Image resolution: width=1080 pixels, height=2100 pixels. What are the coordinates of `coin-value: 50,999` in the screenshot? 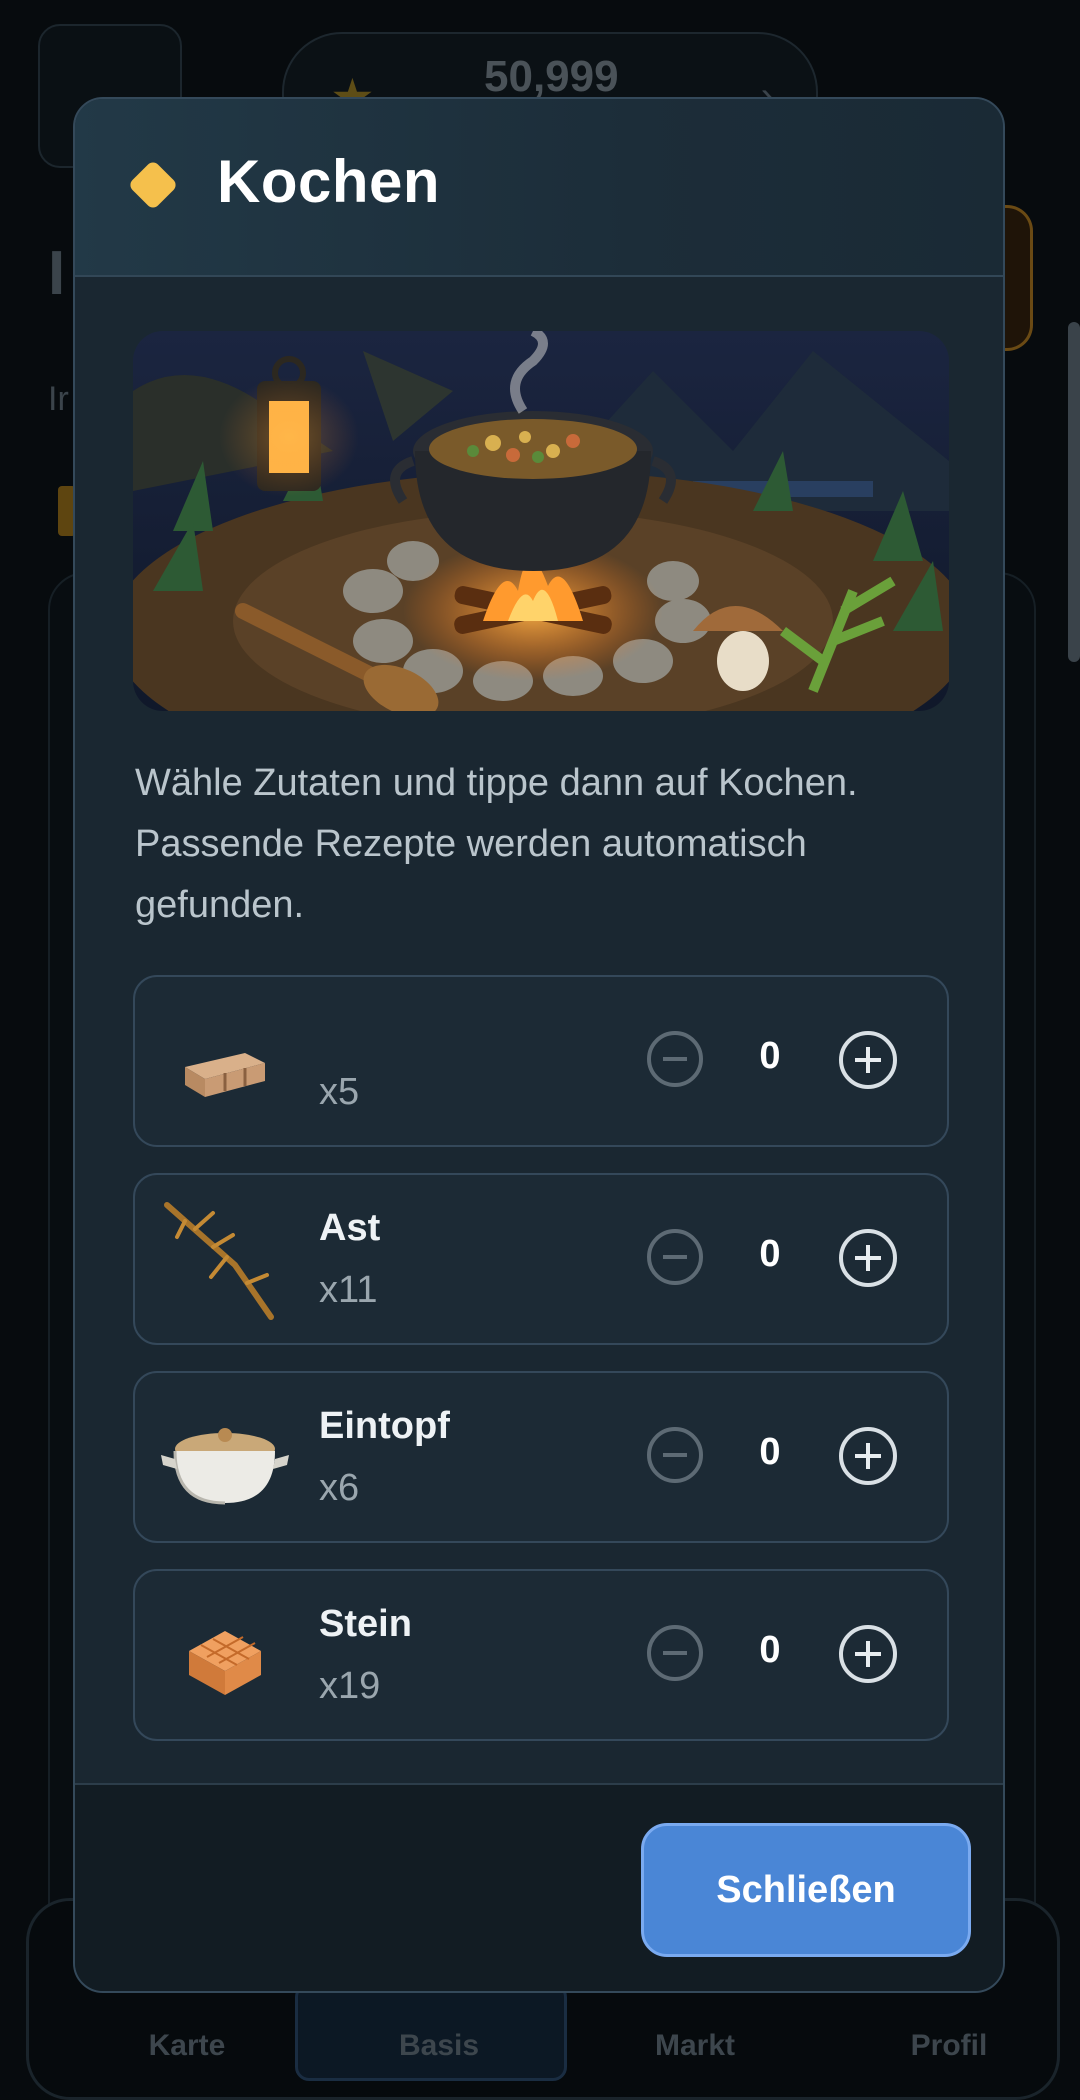 It's located at (551, 76).